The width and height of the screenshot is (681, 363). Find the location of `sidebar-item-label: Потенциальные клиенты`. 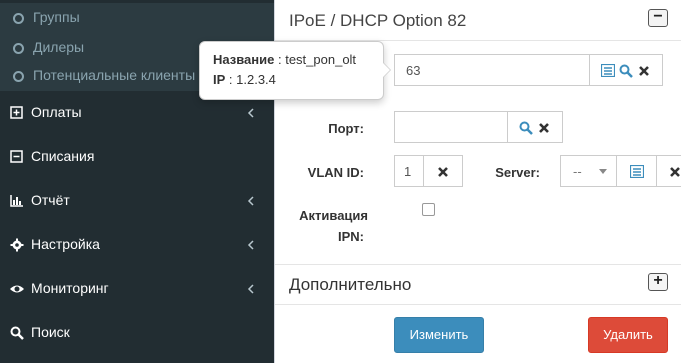

sidebar-item-label: Потенциальные клиенты is located at coordinates (114, 75).